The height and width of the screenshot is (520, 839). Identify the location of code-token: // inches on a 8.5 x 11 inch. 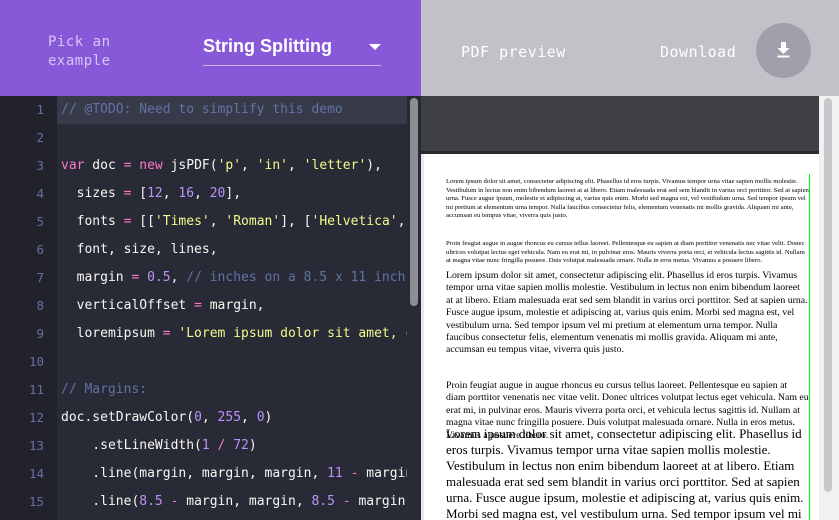
(296, 277).